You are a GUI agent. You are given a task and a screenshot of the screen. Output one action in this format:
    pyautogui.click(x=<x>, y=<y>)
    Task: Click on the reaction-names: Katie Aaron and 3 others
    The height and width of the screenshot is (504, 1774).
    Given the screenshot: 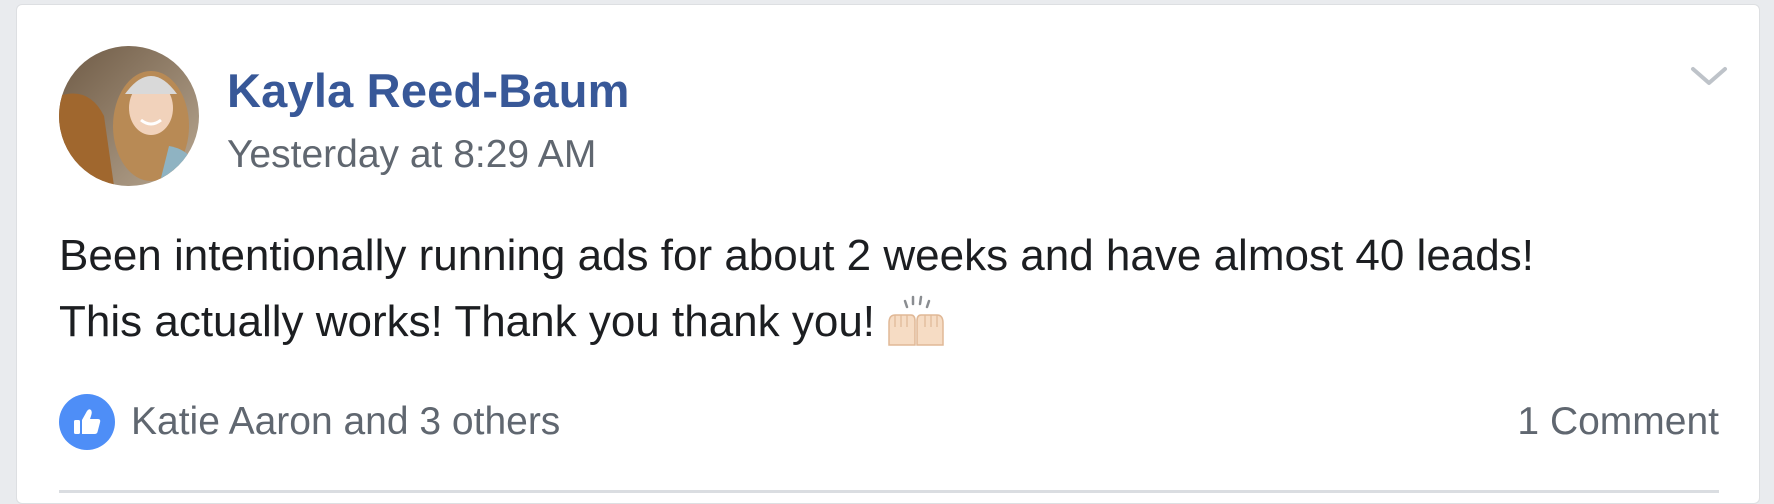 What is the action you would take?
    pyautogui.click(x=345, y=422)
    